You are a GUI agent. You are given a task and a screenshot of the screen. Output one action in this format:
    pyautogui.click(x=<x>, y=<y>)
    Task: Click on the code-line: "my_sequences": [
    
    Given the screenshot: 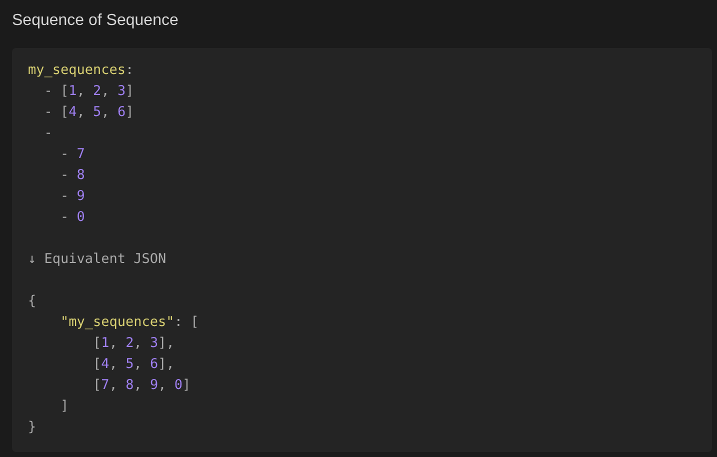 What is the action you would take?
    pyautogui.click(x=129, y=322)
    